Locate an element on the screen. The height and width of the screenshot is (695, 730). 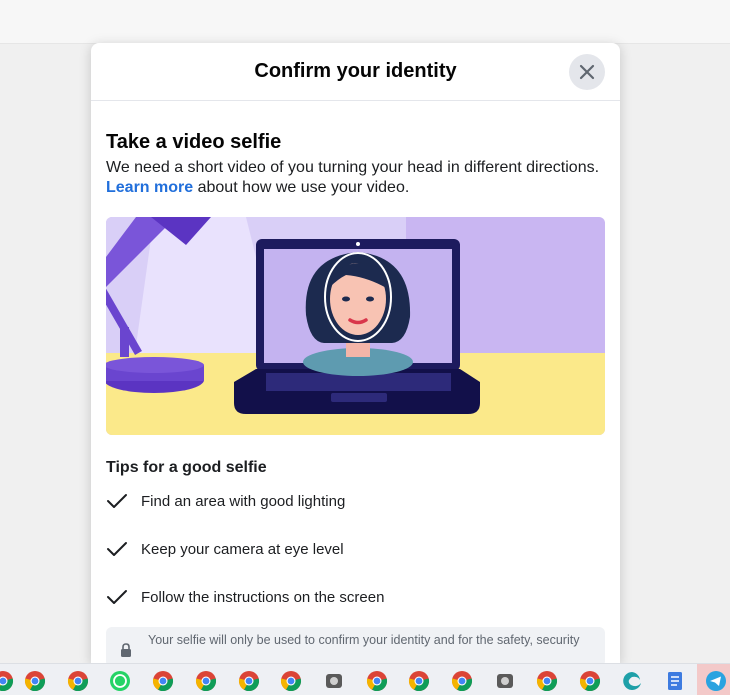
laptop-graphic is located at coordinates (357, 326).